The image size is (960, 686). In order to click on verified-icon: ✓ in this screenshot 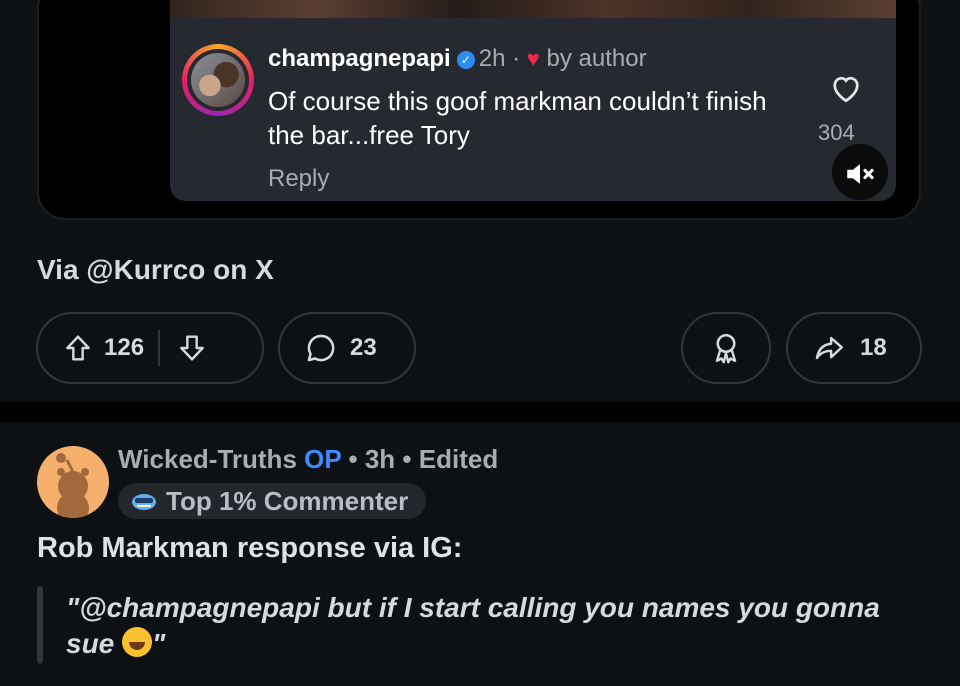, I will do `click(465, 60)`.